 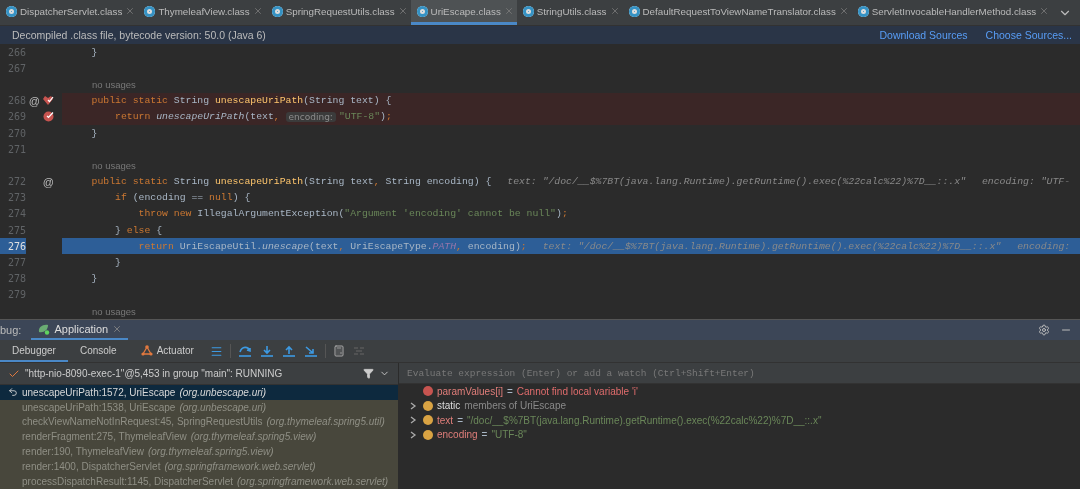 What do you see at coordinates (16, 133) in the screenshot?
I see `line-number: 270` at bounding box center [16, 133].